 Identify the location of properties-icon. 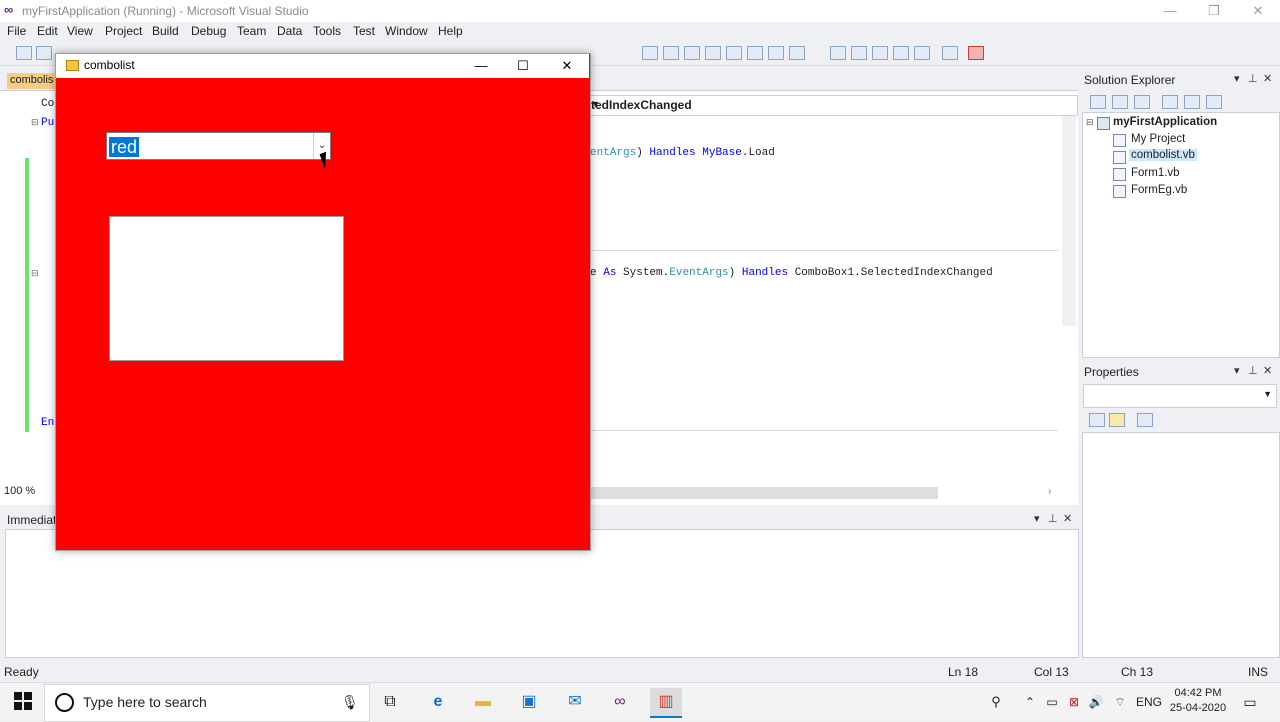
(1098, 102).